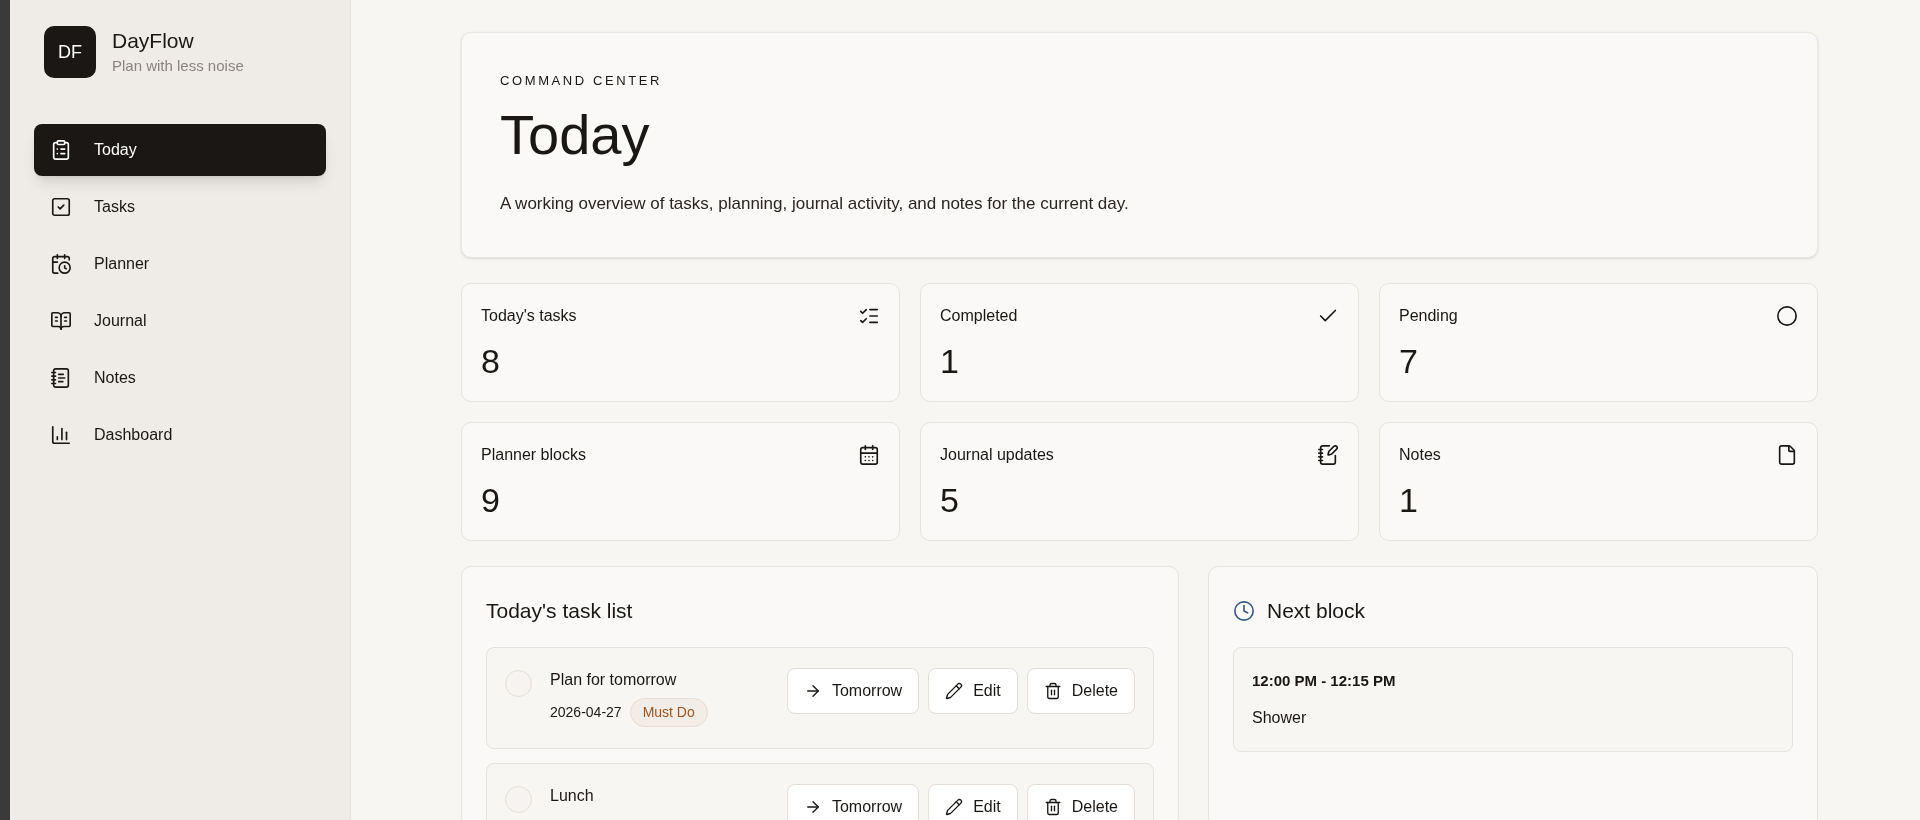  I want to click on app-tagline: Plan with less noise, so click(178, 65).